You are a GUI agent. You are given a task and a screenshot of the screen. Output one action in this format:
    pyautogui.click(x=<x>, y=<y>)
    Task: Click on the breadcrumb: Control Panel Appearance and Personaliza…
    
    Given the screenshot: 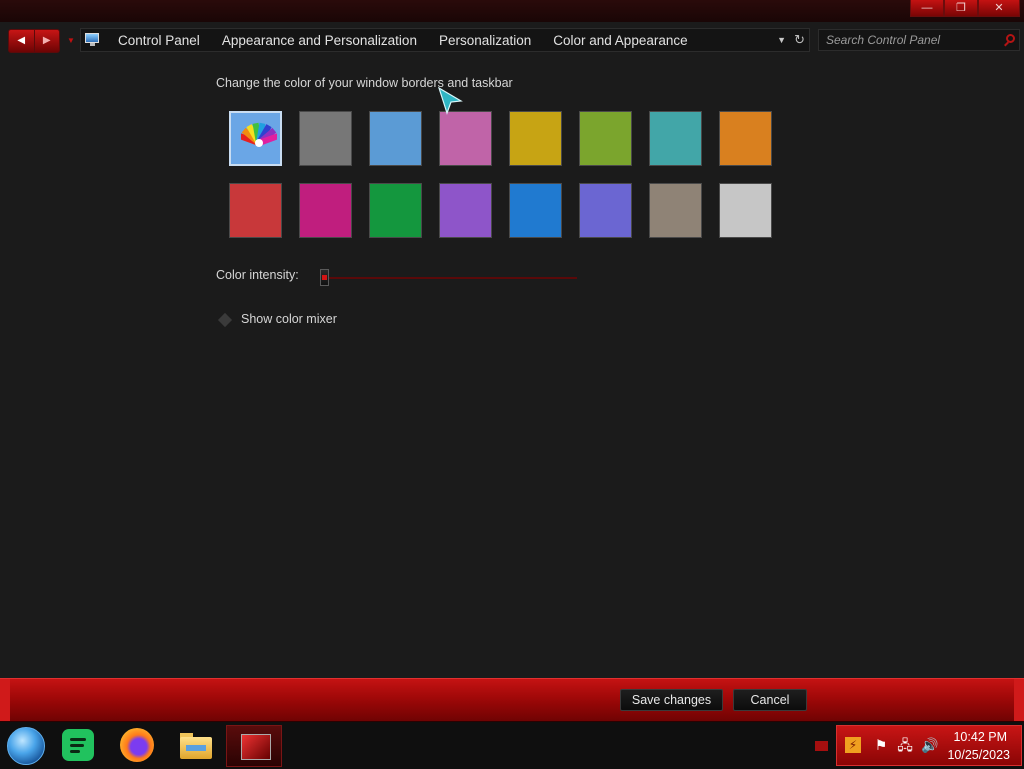 What is the action you would take?
    pyautogui.click(x=445, y=40)
    